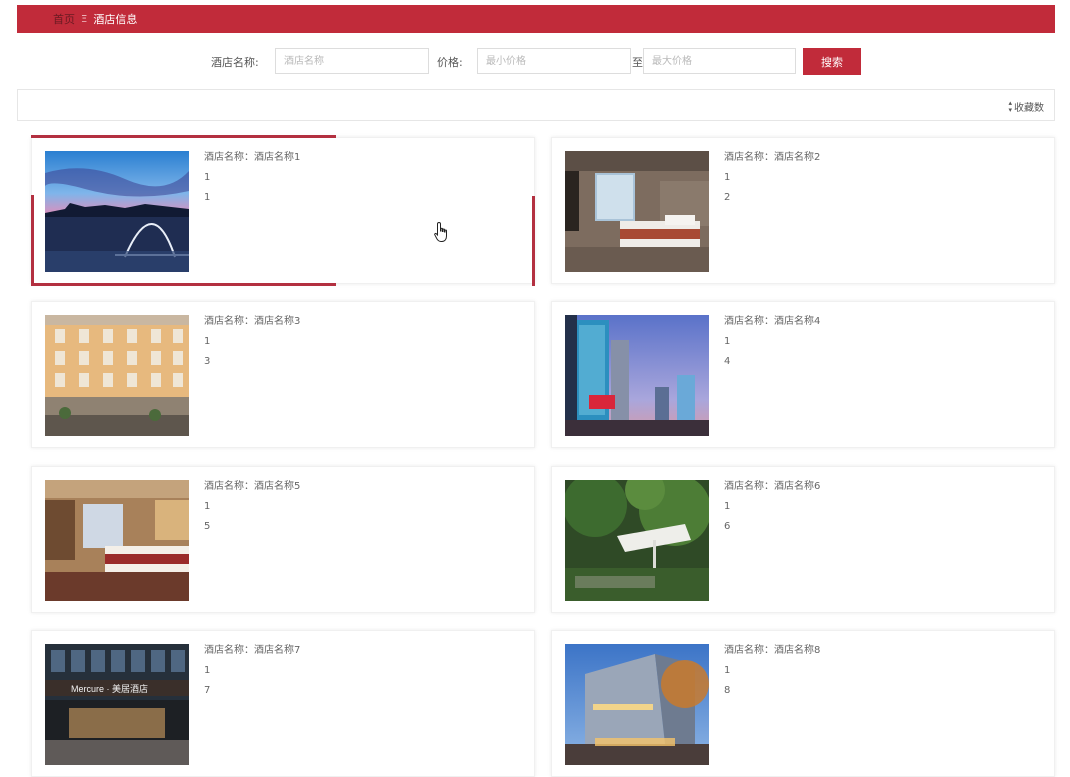 This screenshot has height=777, width=1070. I want to click on hotel-card: 酒店名称：酒店名称6 1 6, so click(803, 539).